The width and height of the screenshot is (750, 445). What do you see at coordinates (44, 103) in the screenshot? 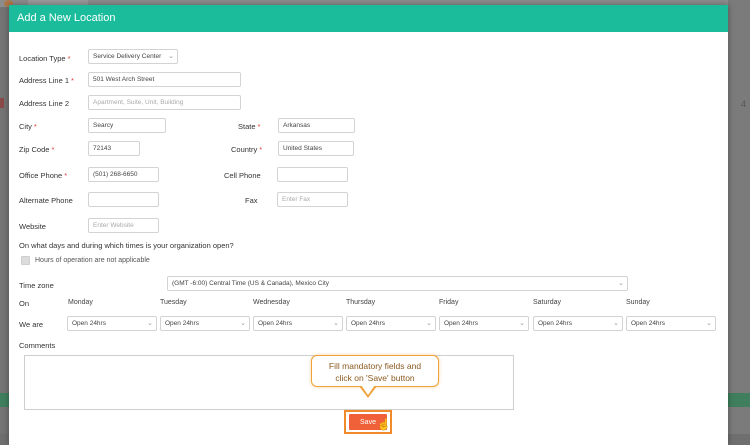
I see `address-line-2-label: Address Line 2` at bounding box center [44, 103].